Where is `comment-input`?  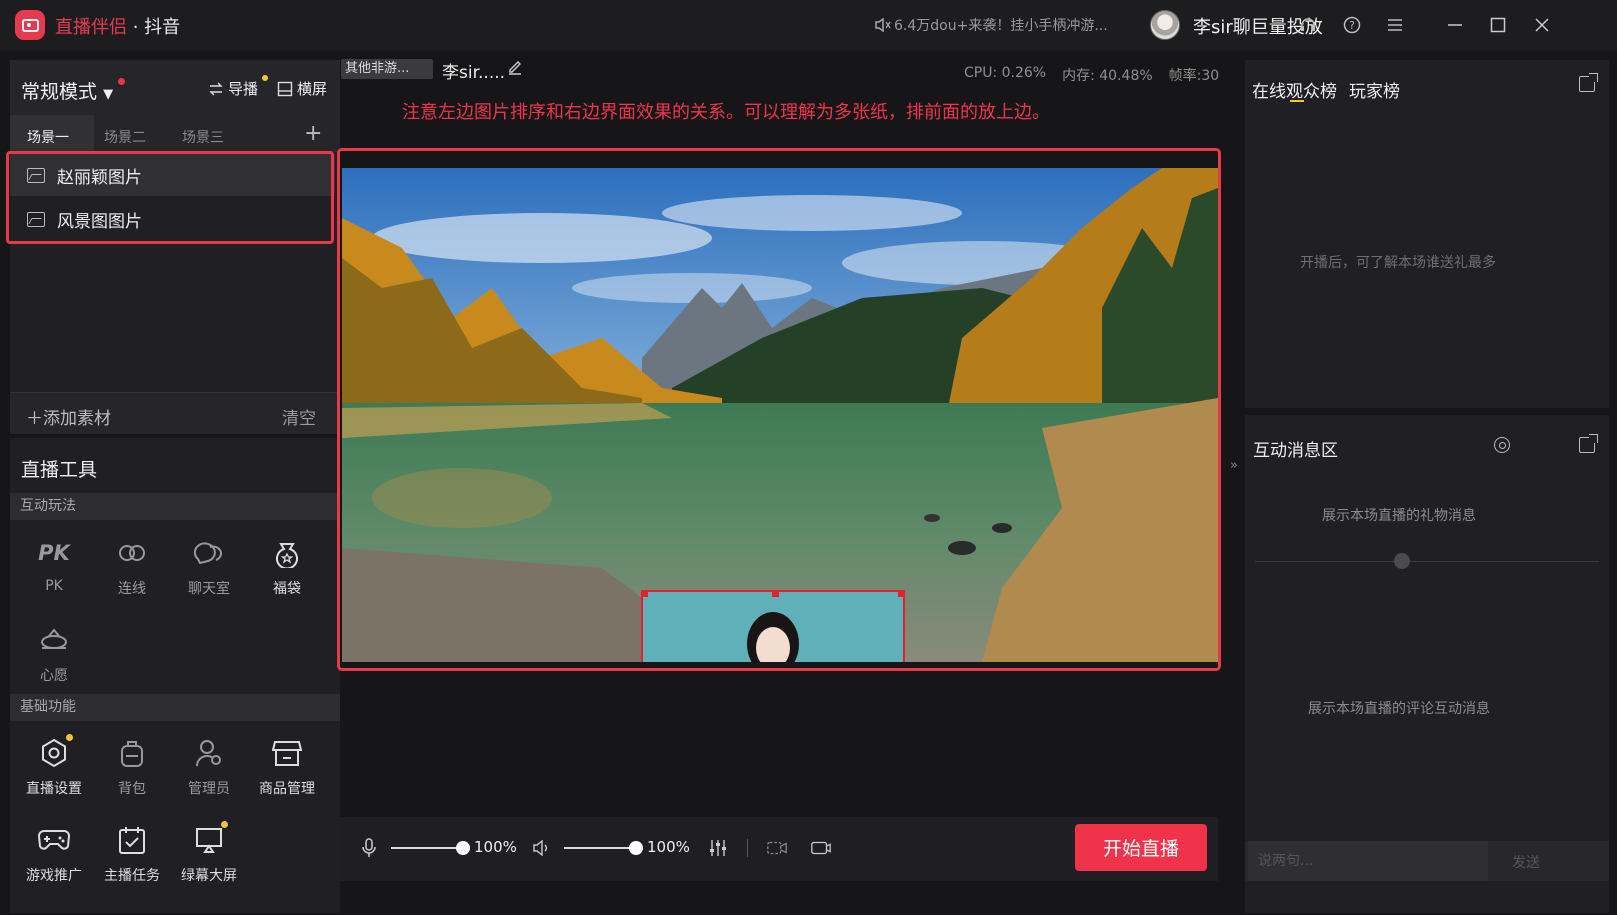
comment-input is located at coordinates (1368, 861).